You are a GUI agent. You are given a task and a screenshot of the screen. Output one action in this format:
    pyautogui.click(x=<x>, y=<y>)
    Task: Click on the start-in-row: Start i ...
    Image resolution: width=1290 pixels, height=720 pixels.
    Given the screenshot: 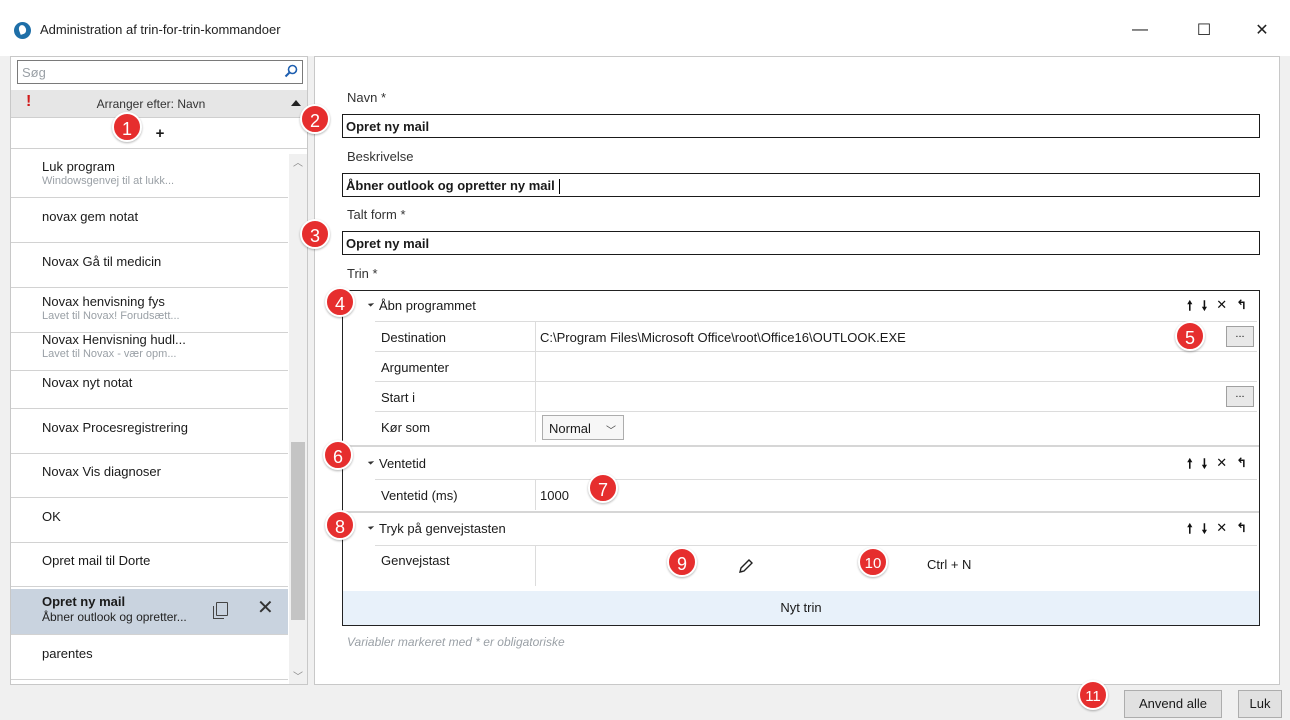 What is the action you would take?
    pyautogui.click(x=816, y=396)
    